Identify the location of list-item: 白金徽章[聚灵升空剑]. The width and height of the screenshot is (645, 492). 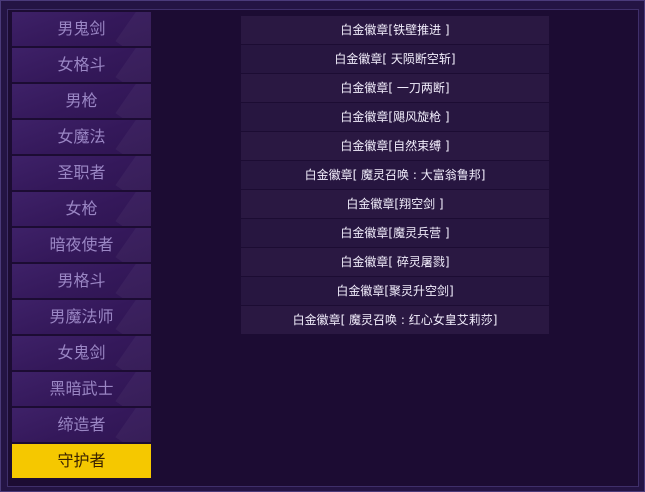
(395, 291).